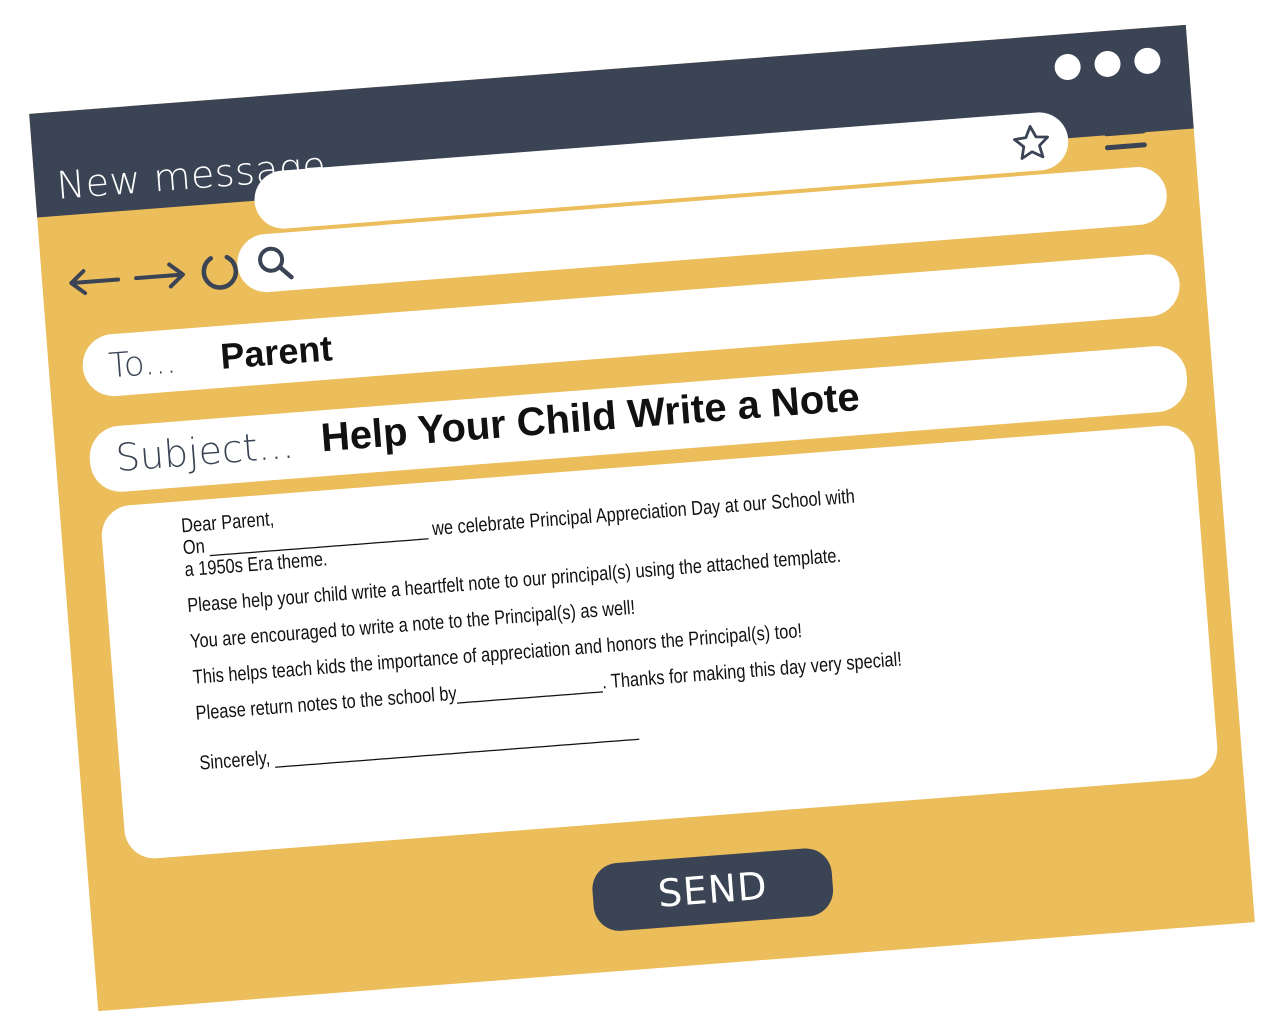  I want to click on hamburger-menu-icon, so click(1125, 133).